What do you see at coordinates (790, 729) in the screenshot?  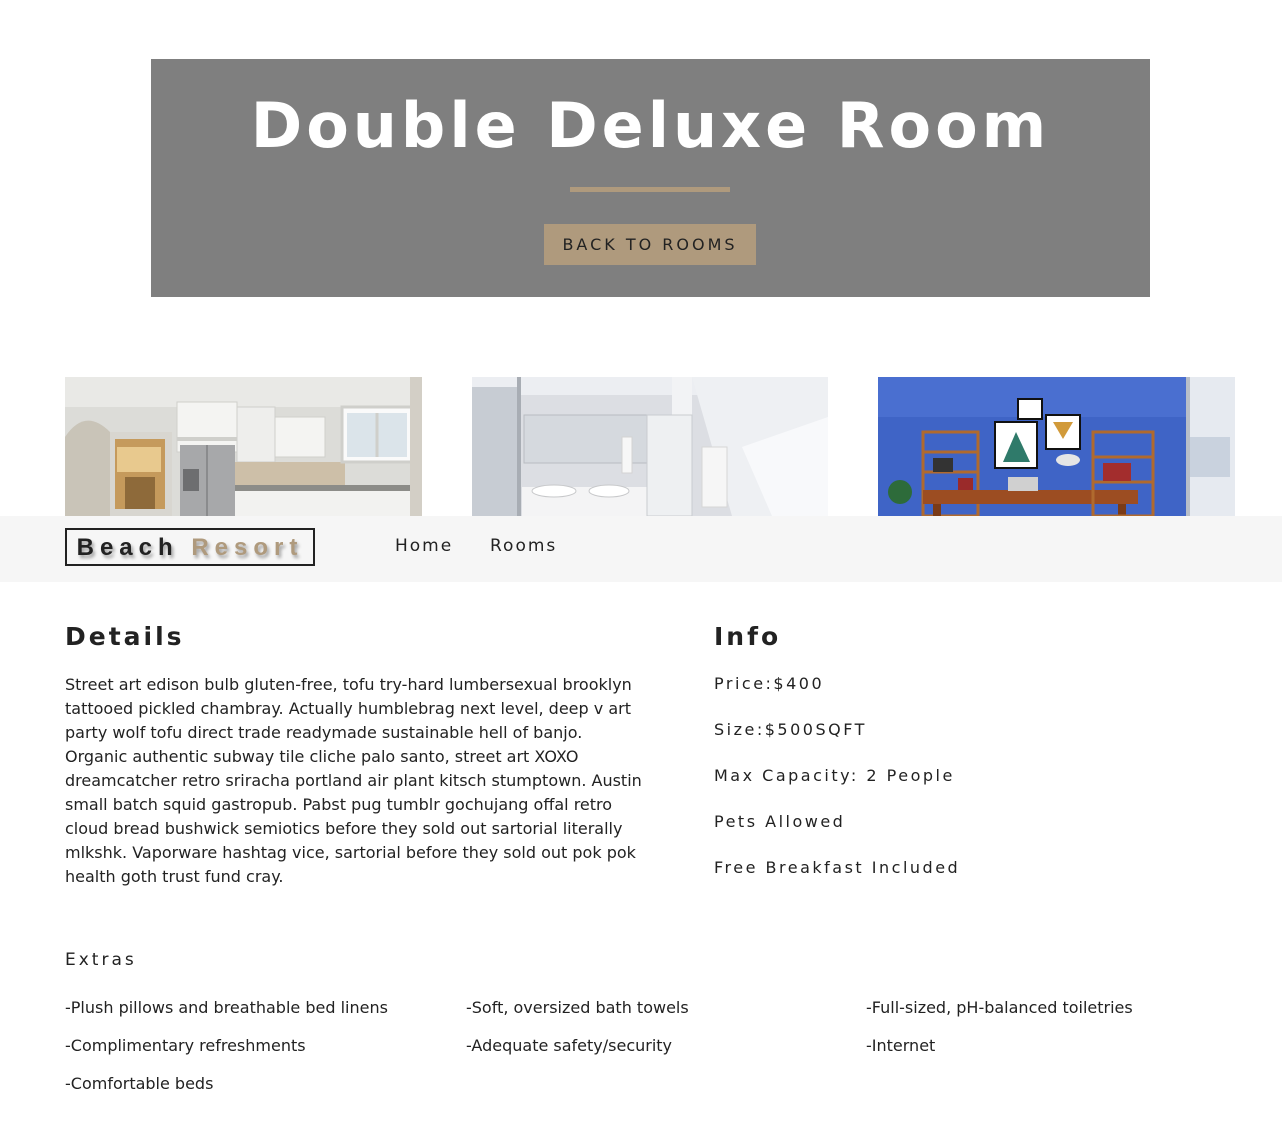 I see `info-size: Size:$500SQFT` at bounding box center [790, 729].